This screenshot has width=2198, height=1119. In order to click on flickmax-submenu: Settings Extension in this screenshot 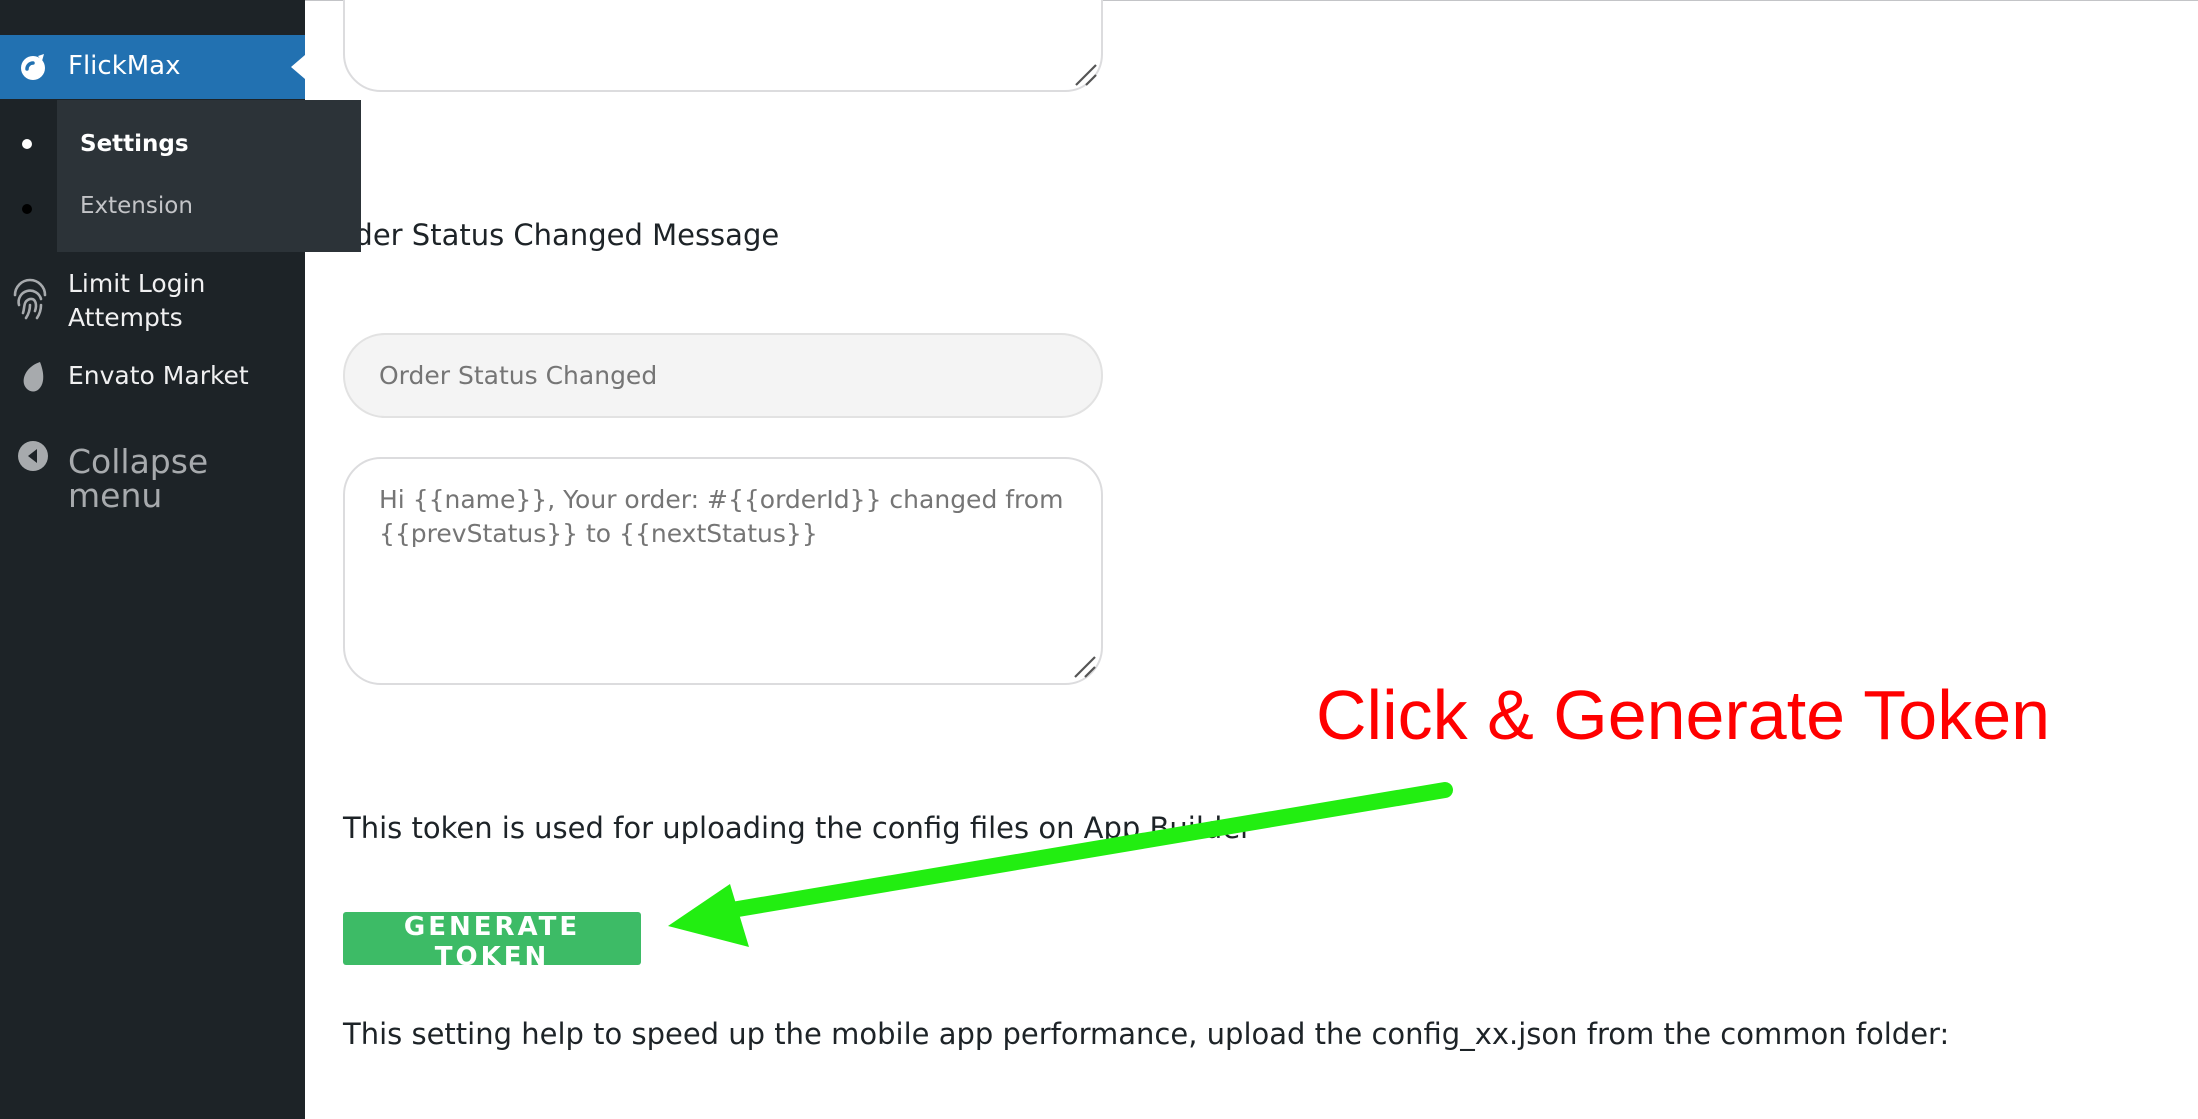, I will do `click(209, 176)`.